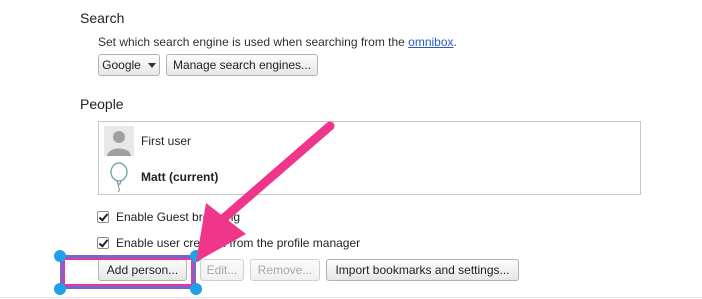 This screenshot has width=702, height=299. What do you see at coordinates (180, 177) in the screenshot?
I see `person-name-current: Matt (current)` at bounding box center [180, 177].